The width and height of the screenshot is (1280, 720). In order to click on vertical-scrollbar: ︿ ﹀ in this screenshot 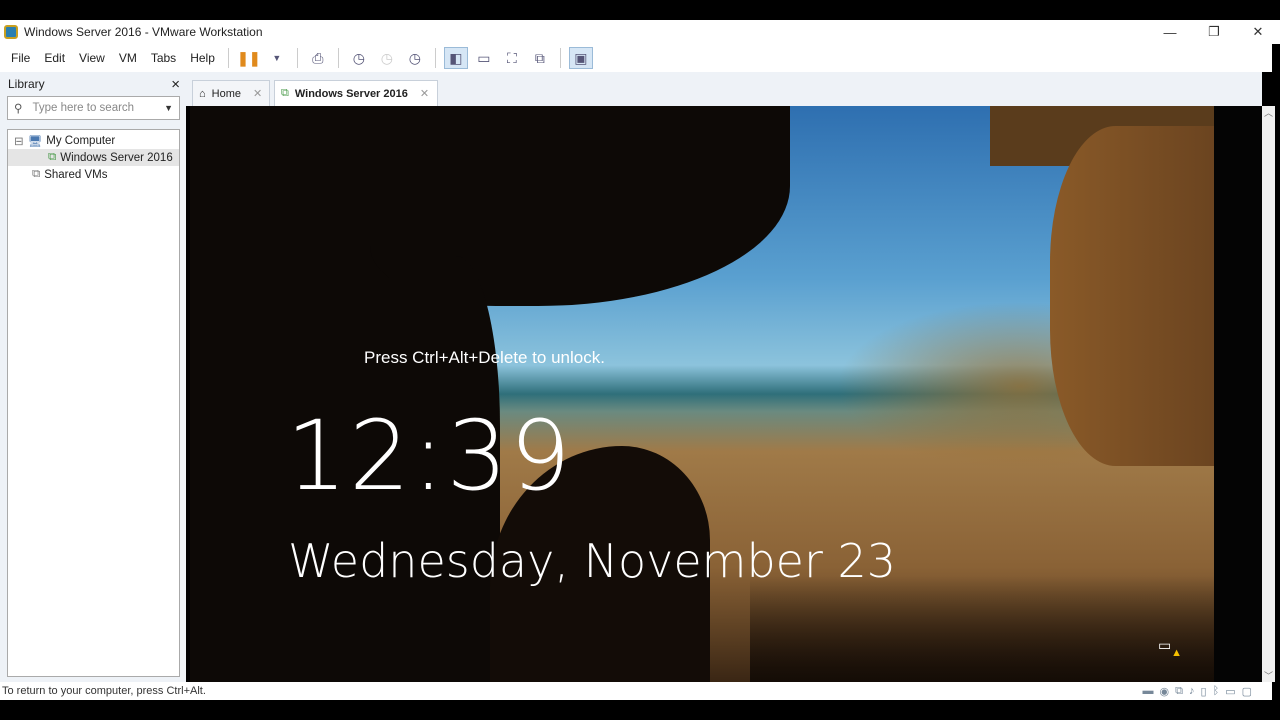, I will do `click(1268, 394)`.